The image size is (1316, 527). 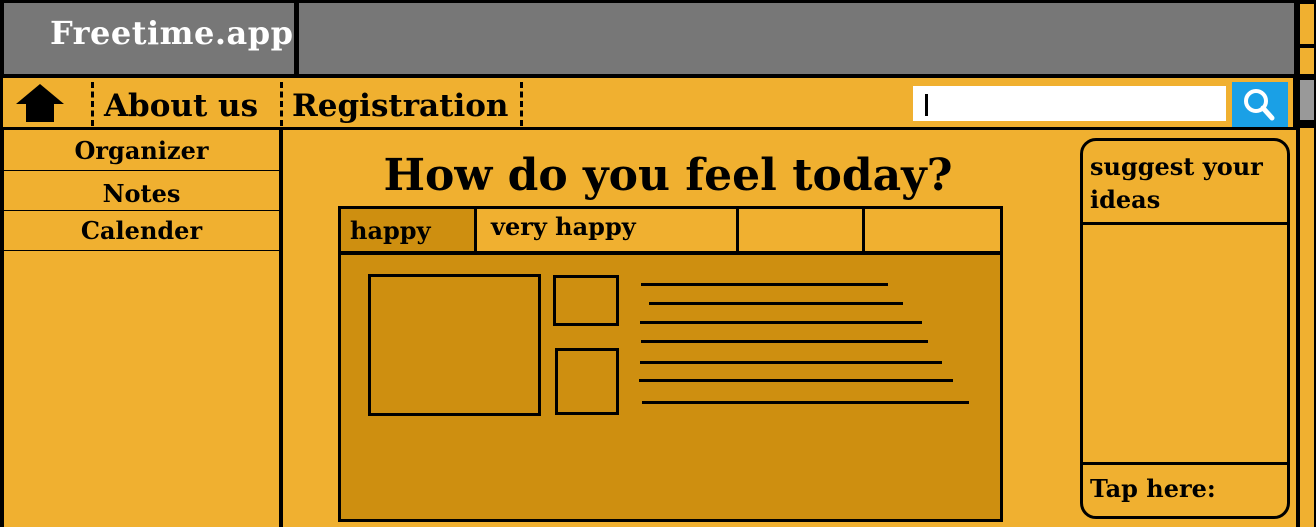 I want to click on suggestion-title: suggest your ideas, so click(x=1176, y=183).